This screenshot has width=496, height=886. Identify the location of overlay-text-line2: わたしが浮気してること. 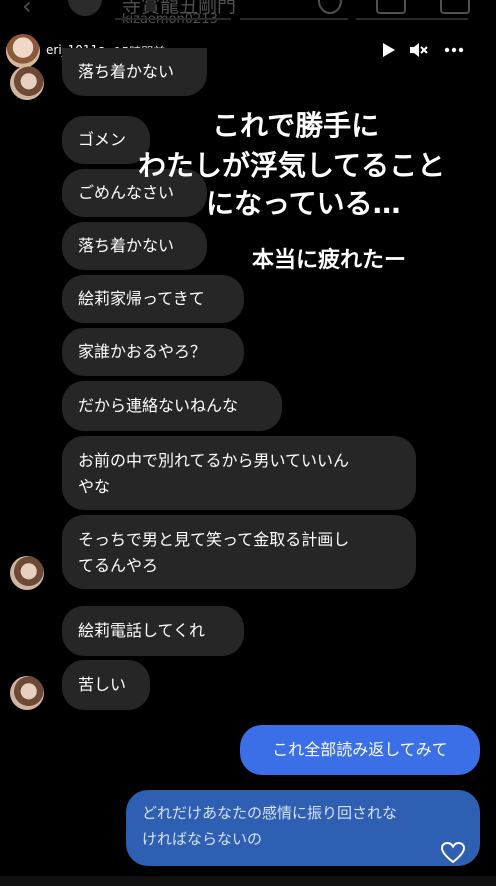
(292, 165).